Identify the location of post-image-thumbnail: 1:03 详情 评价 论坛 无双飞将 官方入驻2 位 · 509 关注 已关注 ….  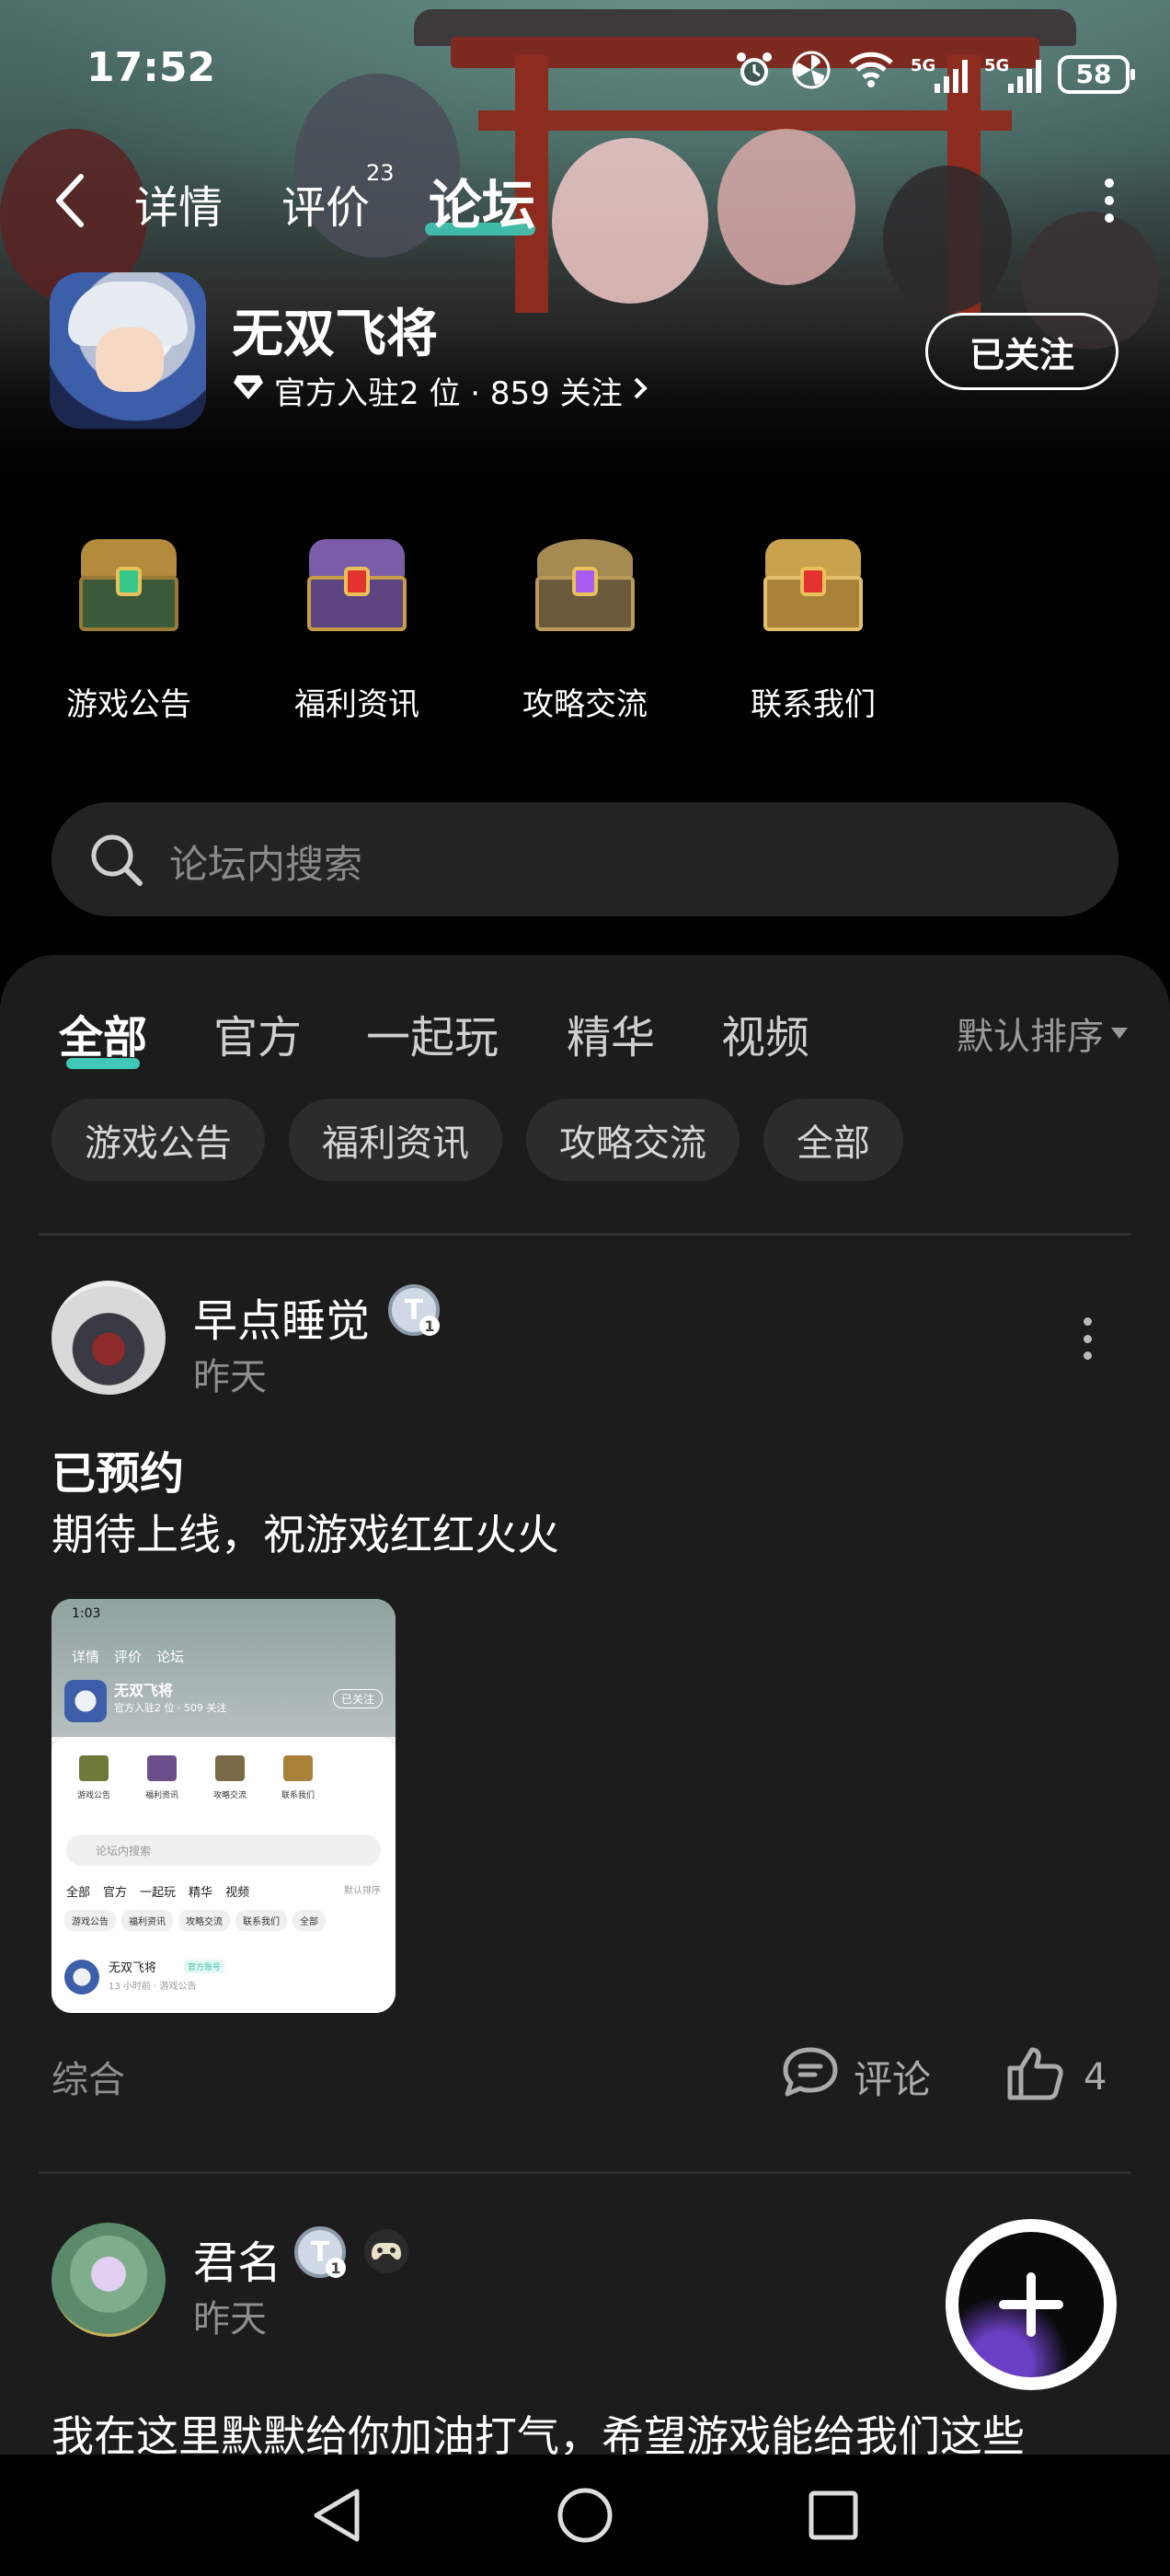
(224, 1806).